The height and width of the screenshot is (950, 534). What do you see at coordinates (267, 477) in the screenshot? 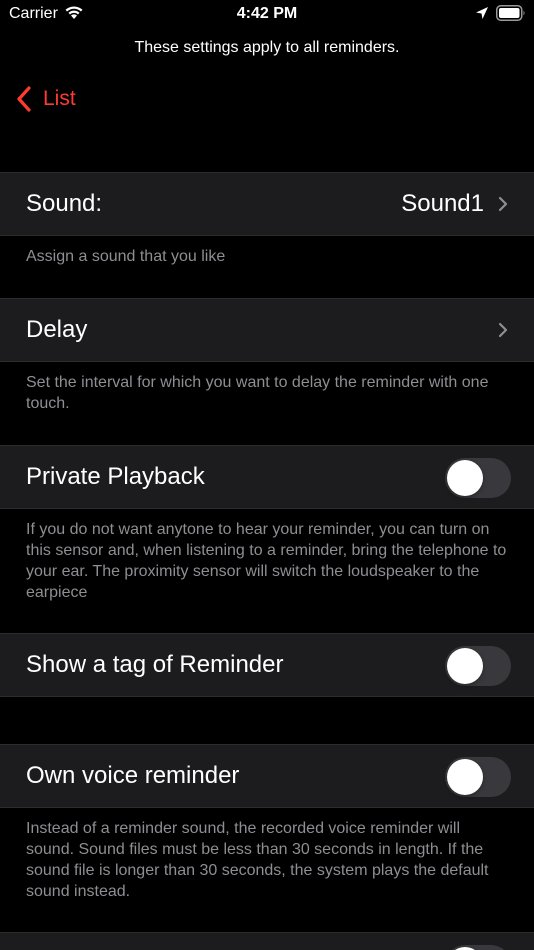
I see `private-playback-row: Private Playback` at bounding box center [267, 477].